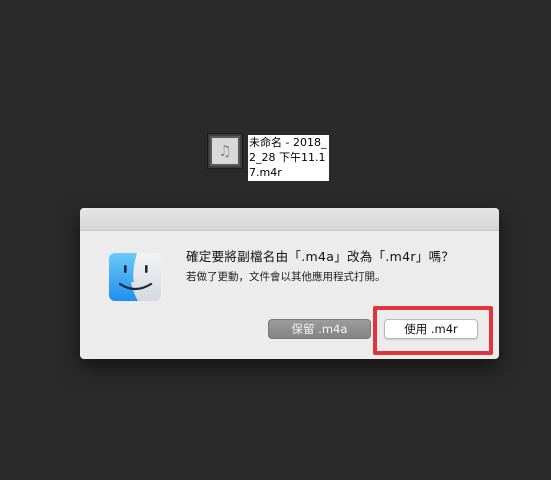 This screenshot has height=480, width=551. What do you see at coordinates (319, 329) in the screenshot?
I see `keep-m4a-button: 保留 .m4a` at bounding box center [319, 329].